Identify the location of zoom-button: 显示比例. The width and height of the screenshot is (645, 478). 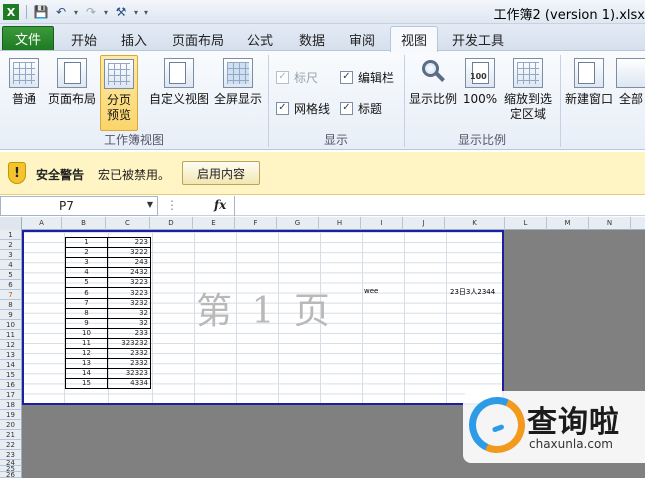
(433, 93).